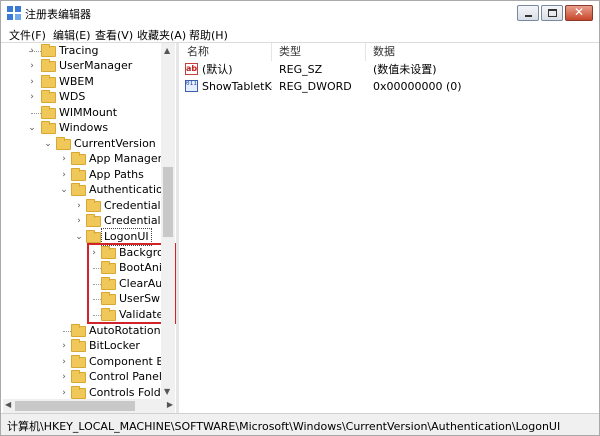 This screenshot has width=600, height=436. I want to click on tree-node: › WBEM, so click(89, 82).